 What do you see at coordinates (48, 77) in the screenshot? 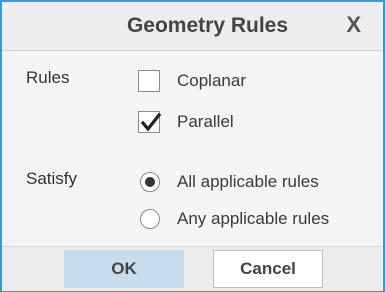
I see `rules-label: Rules` at bounding box center [48, 77].